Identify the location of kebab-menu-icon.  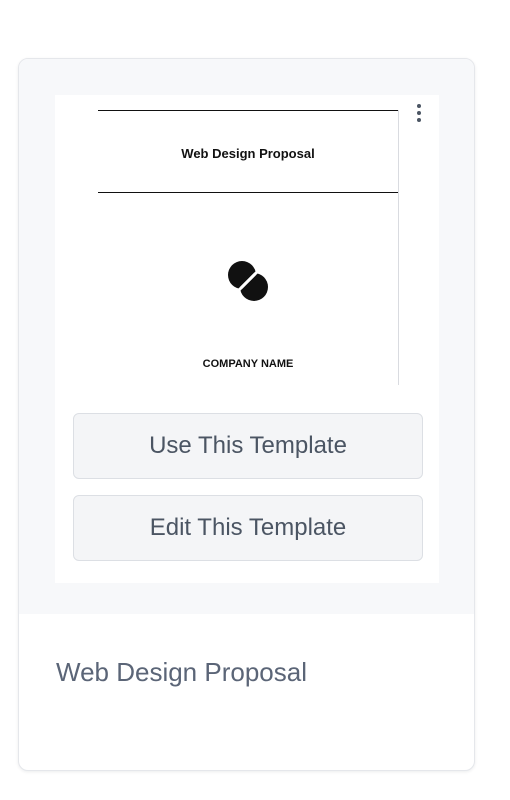
(419, 113).